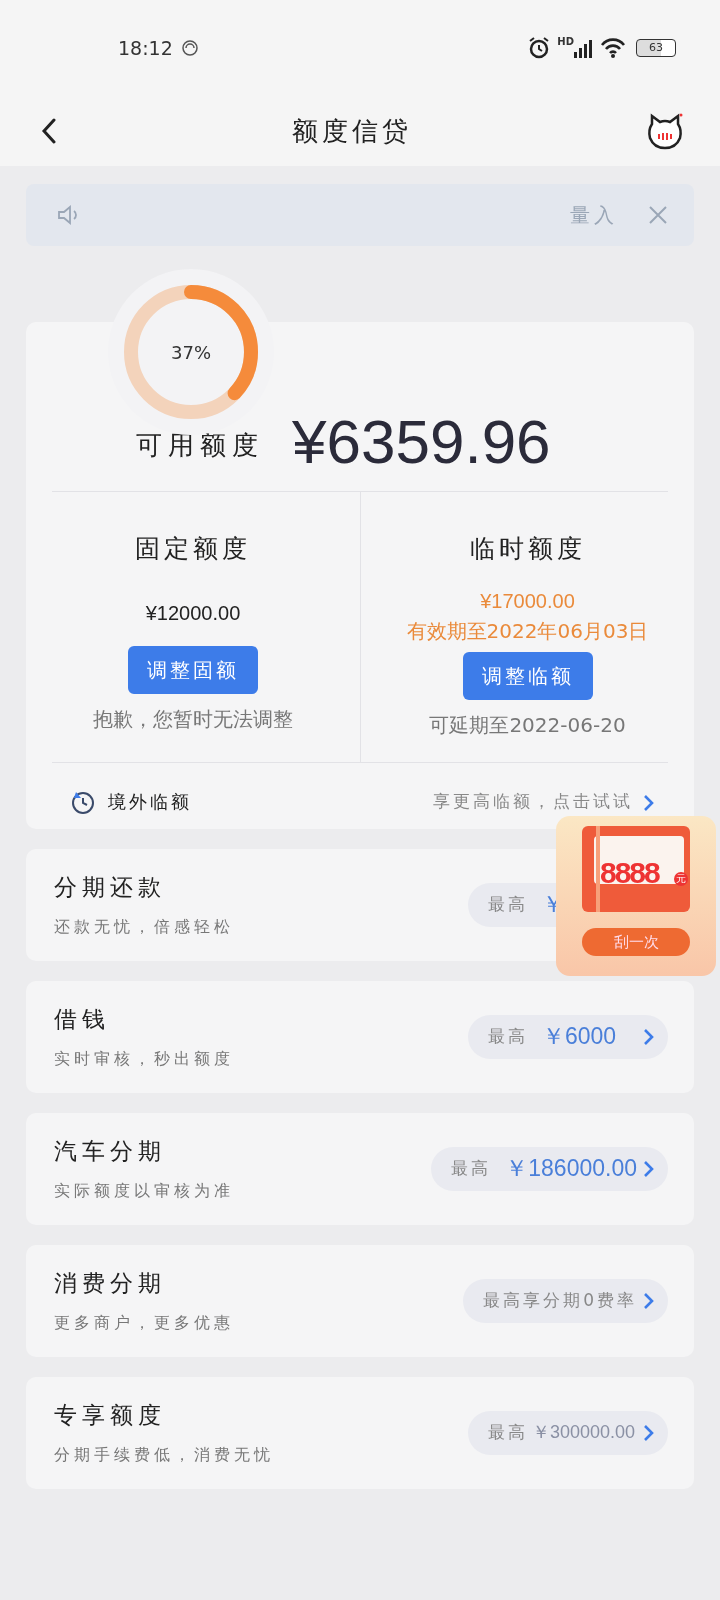  I want to click on prize-amount: 8888, so click(629, 873).